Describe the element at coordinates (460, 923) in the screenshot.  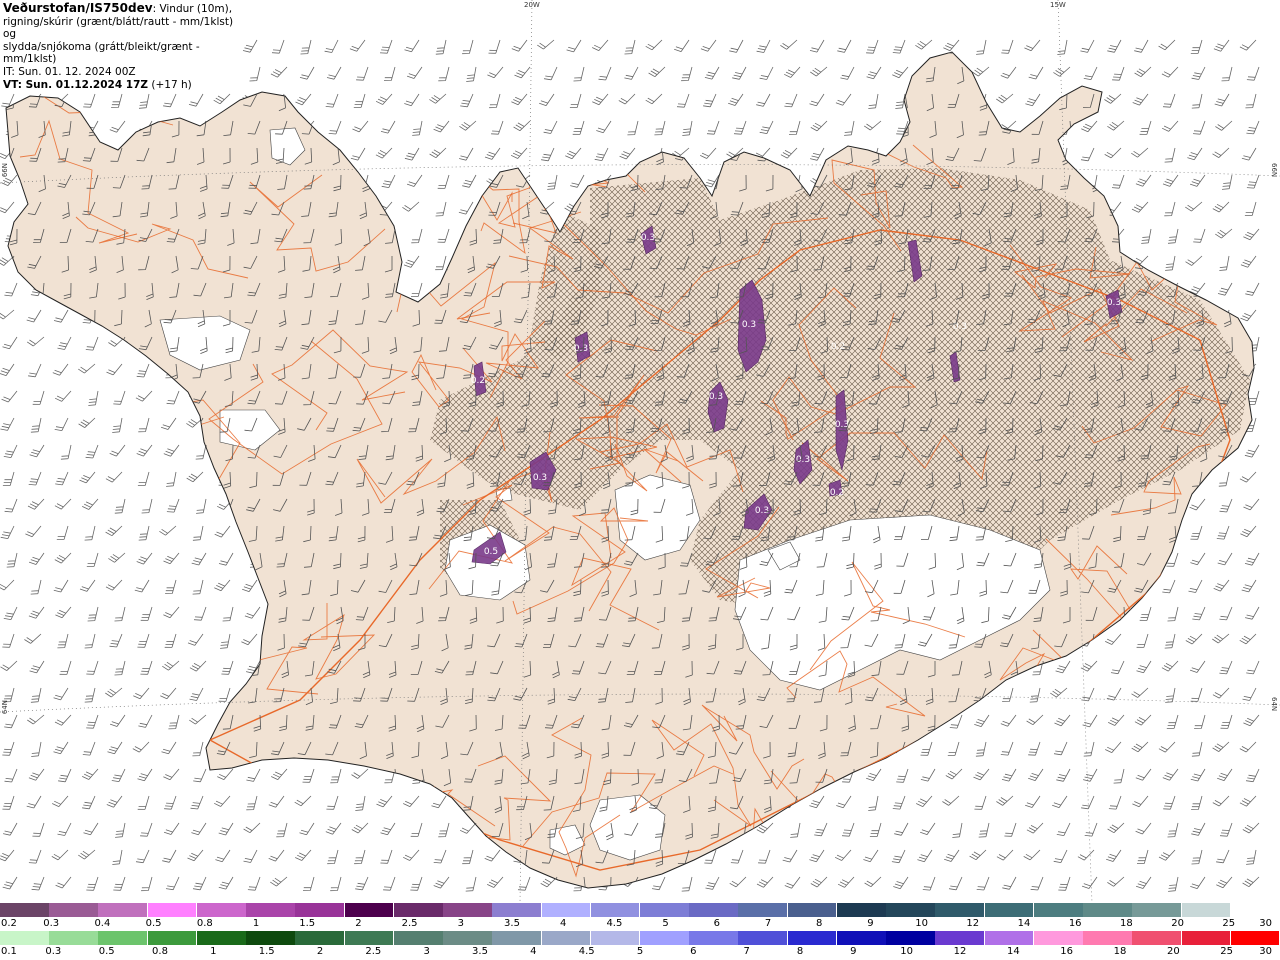
I see `legend-label: 3` at that location.